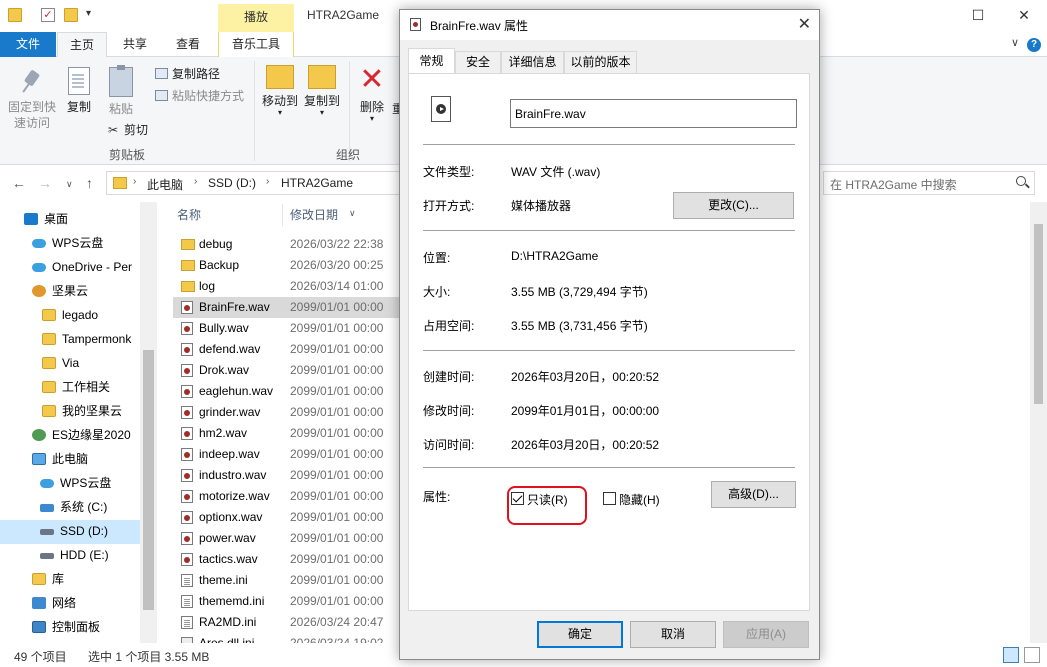 The width and height of the screenshot is (1047, 667). What do you see at coordinates (286, 601) in the screenshot?
I see `file-row: thememd.ini 2099/01/01 00:00` at bounding box center [286, 601].